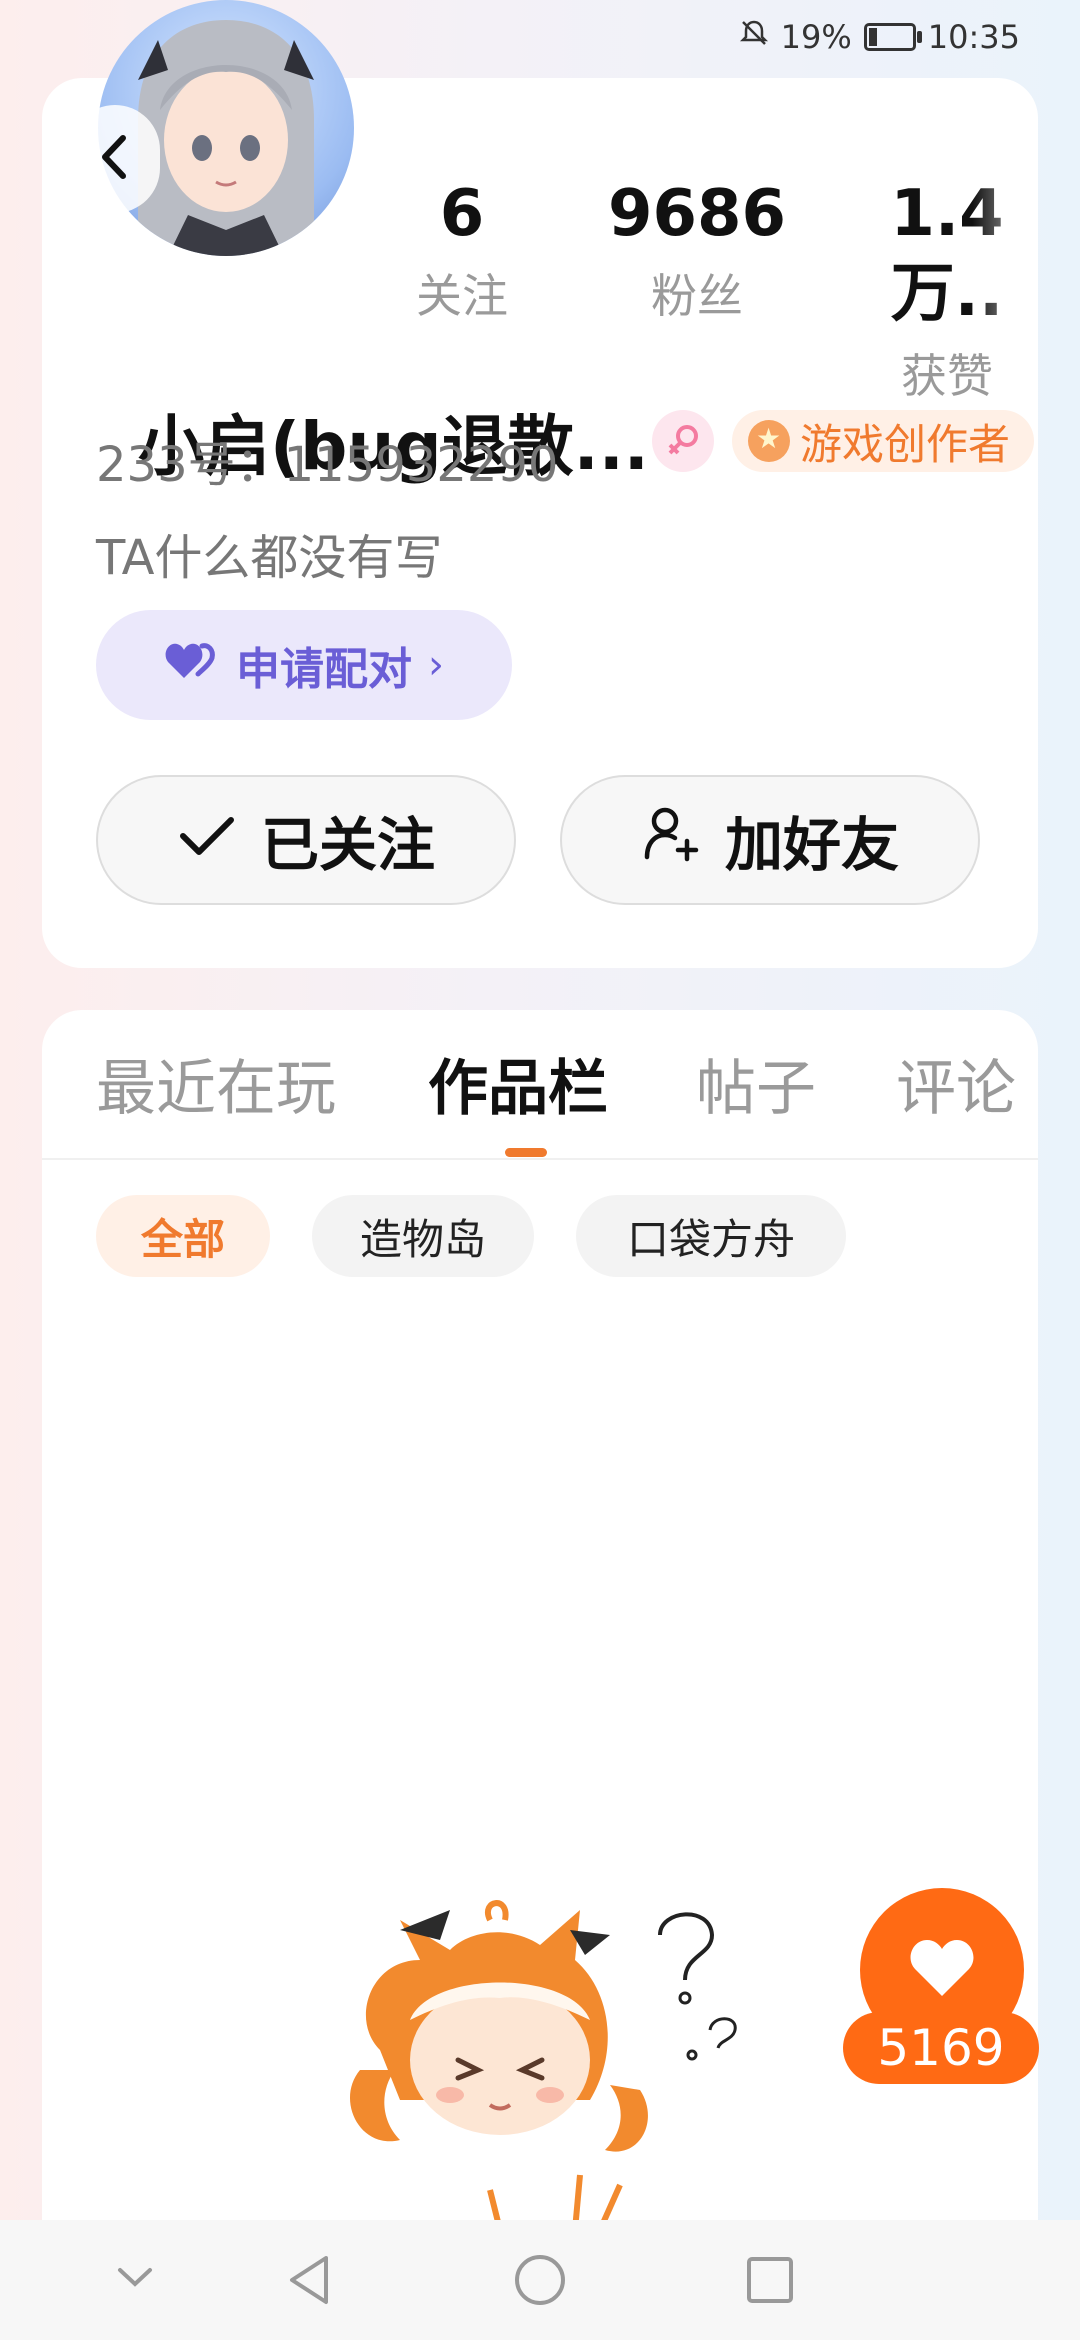 This screenshot has height=2340, width=1080. What do you see at coordinates (526, 1152) in the screenshot?
I see `active-tab-indicator` at bounding box center [526, 1152].